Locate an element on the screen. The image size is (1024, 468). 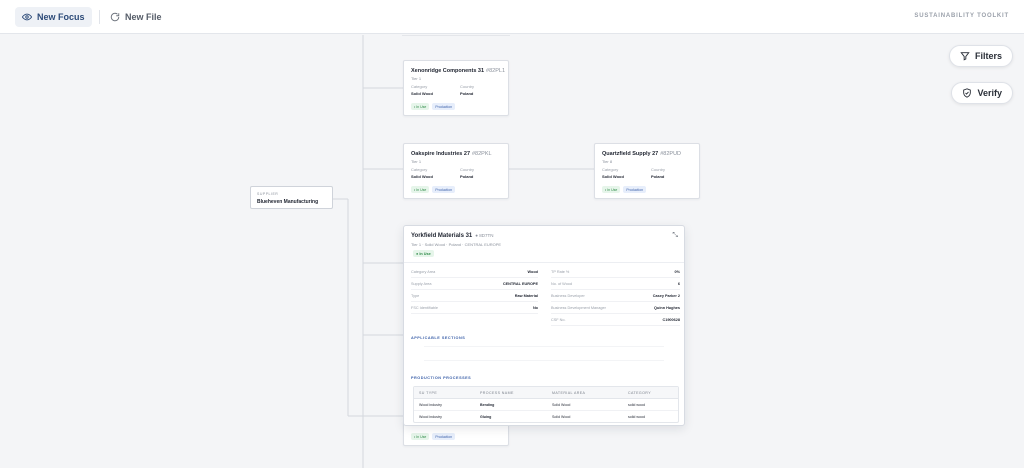
table-cell: Wood industry is located at coordinates (430, 405).